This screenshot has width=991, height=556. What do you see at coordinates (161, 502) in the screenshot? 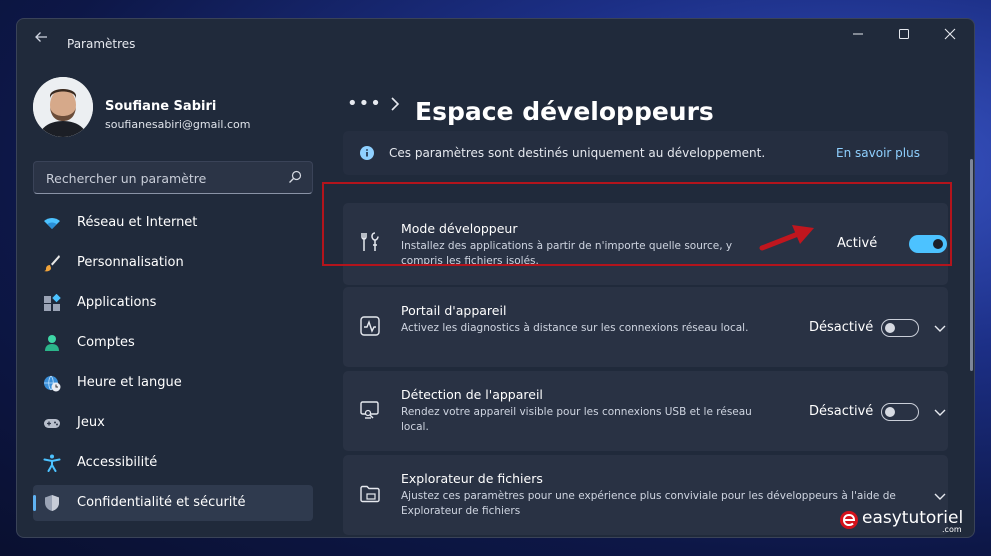
I see `sidebar-item-label: Confidentialité et sécurité` at bounding box center [161, 502].